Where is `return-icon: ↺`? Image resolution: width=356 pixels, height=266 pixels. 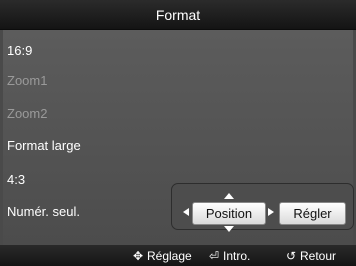 return-icon: ↺ is located at coordinates (291, 256).